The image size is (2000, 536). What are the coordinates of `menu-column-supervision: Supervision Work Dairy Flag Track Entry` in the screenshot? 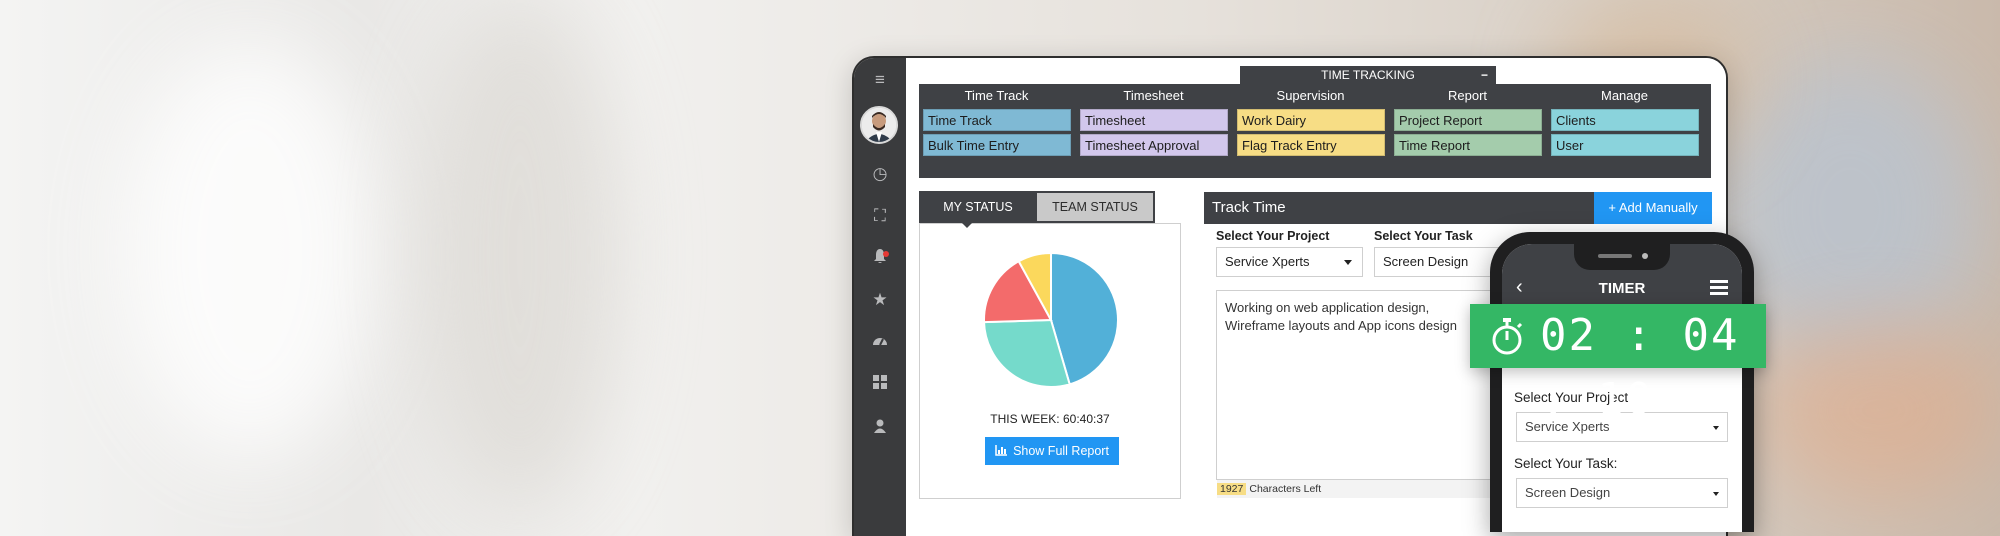 It's located at (1310, 120).